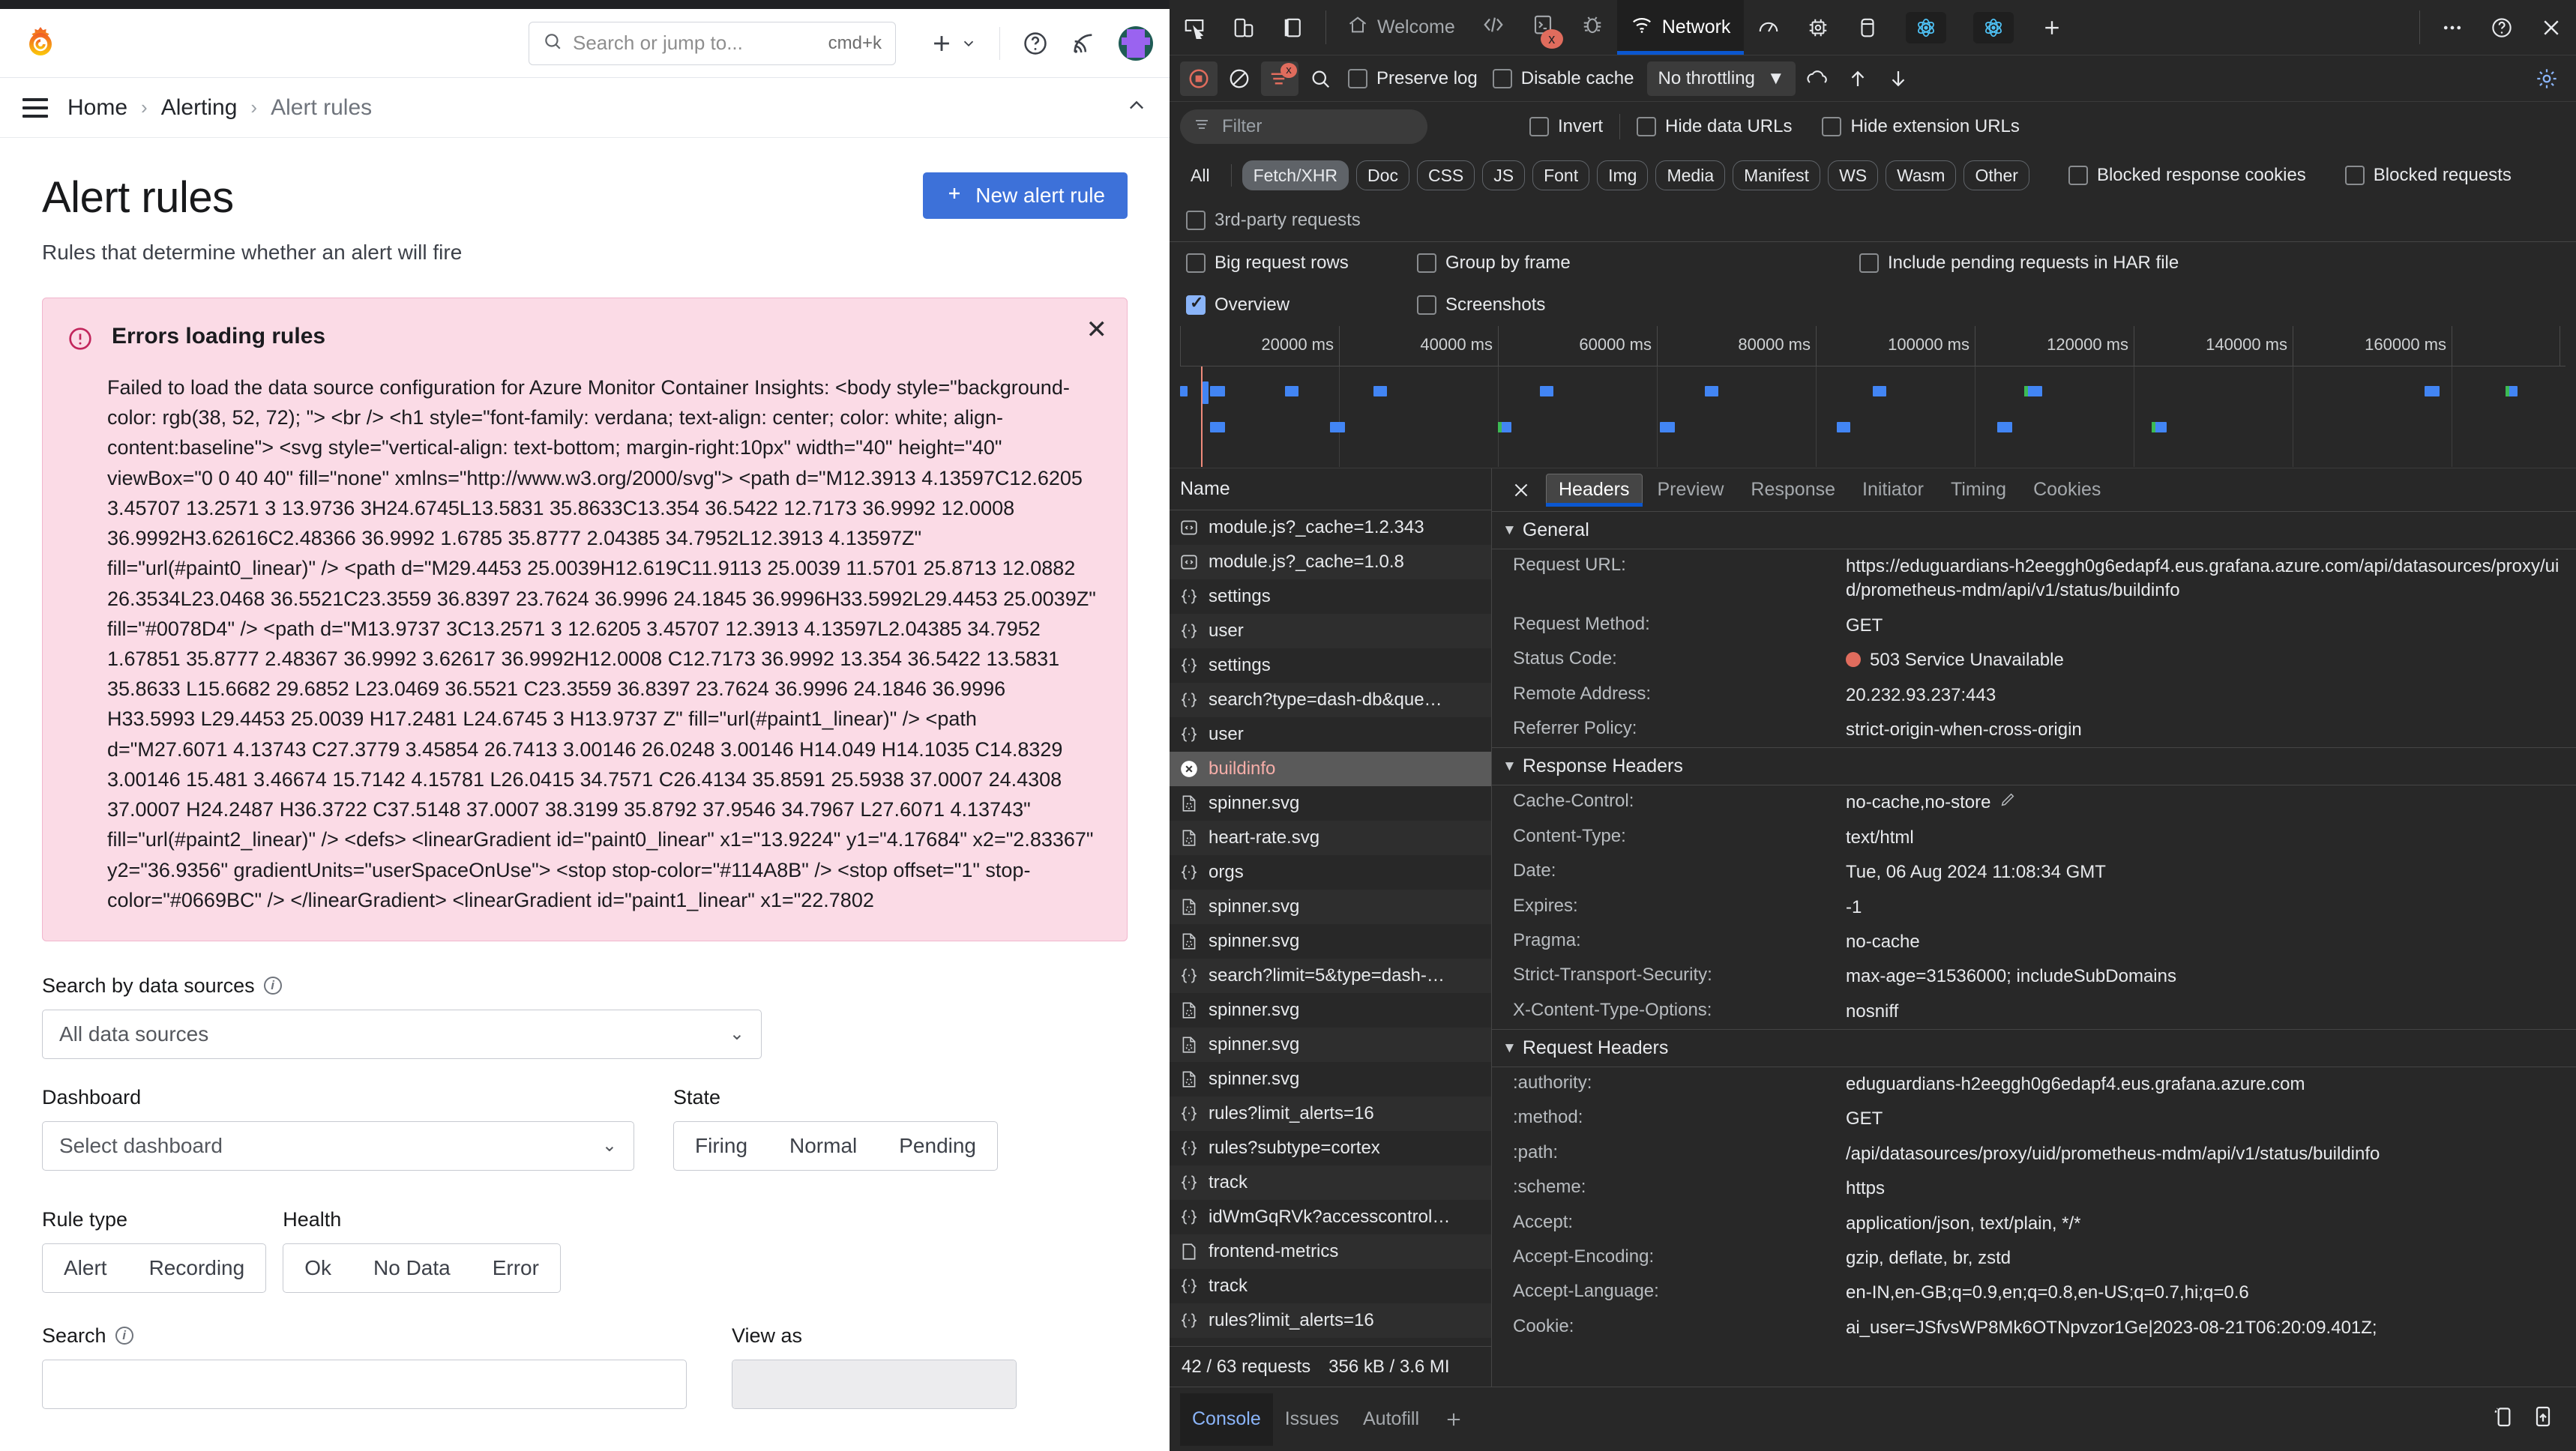 This screenshot has width=2576, height=1451. I want to click on response-headers-section-header: ▼ Response Headers, so click(2034, 766).